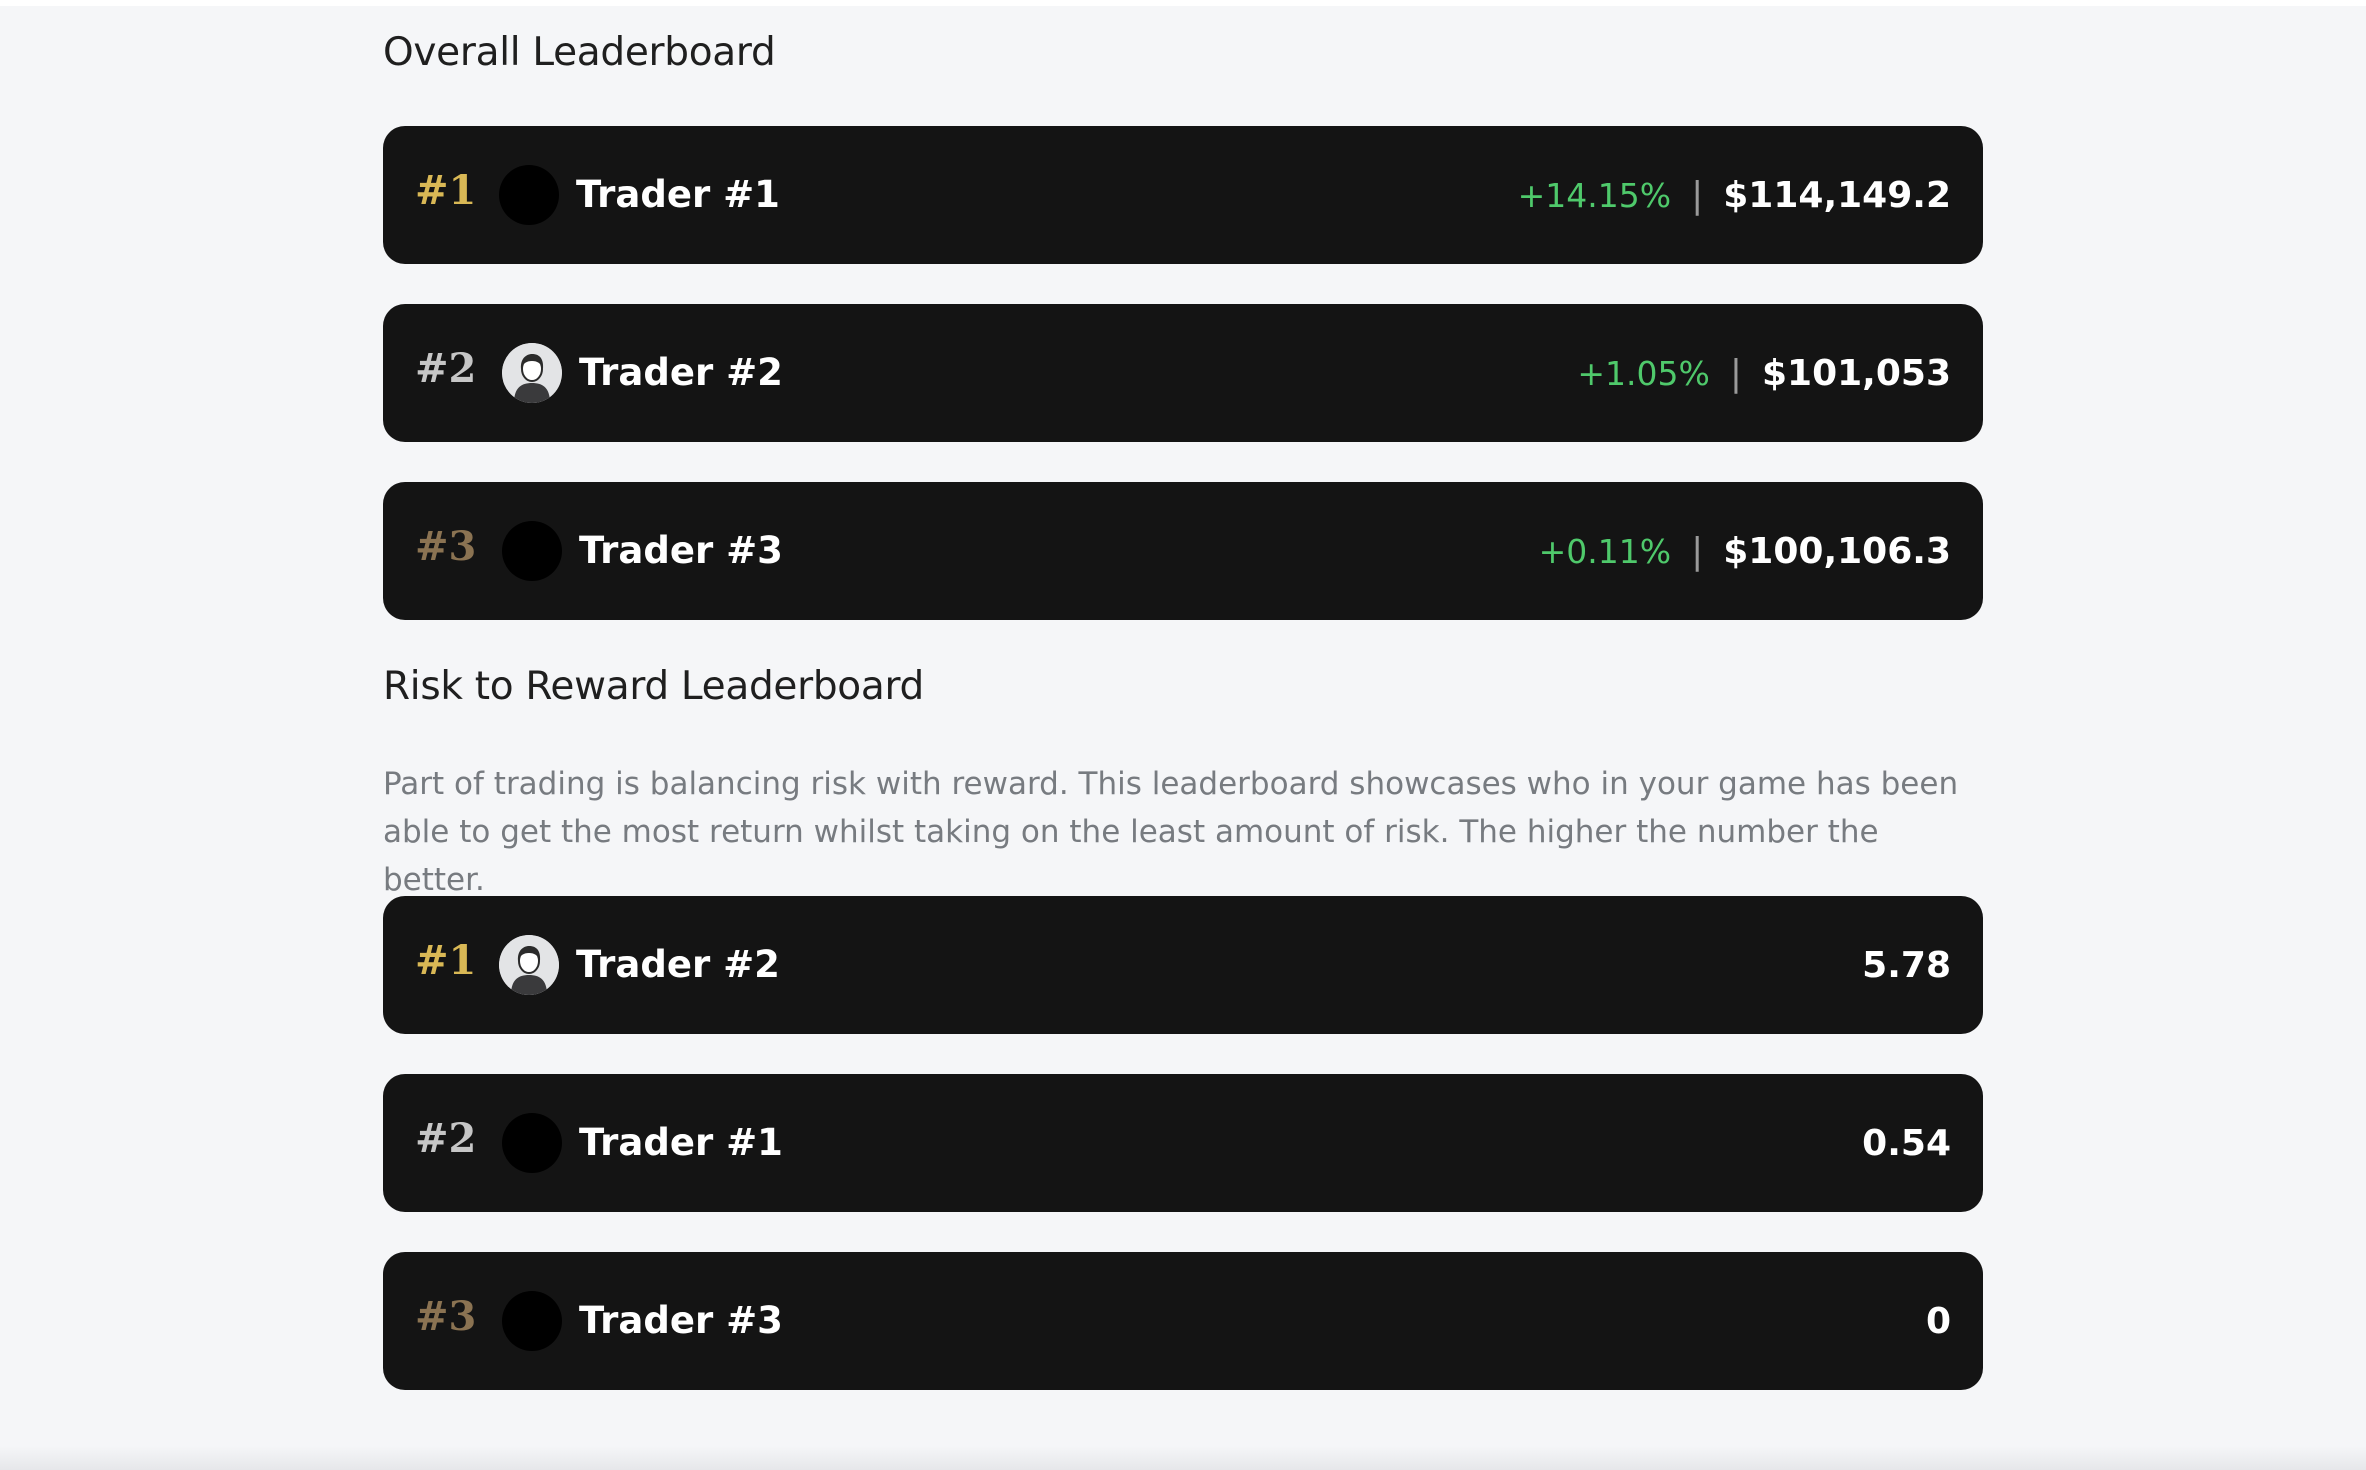 The image size is (2366, 1470). What do you see at coordinates (1183, 1458) in the screenshot?
I see `bottom-shadow` at bounding box center [1183, 1458].